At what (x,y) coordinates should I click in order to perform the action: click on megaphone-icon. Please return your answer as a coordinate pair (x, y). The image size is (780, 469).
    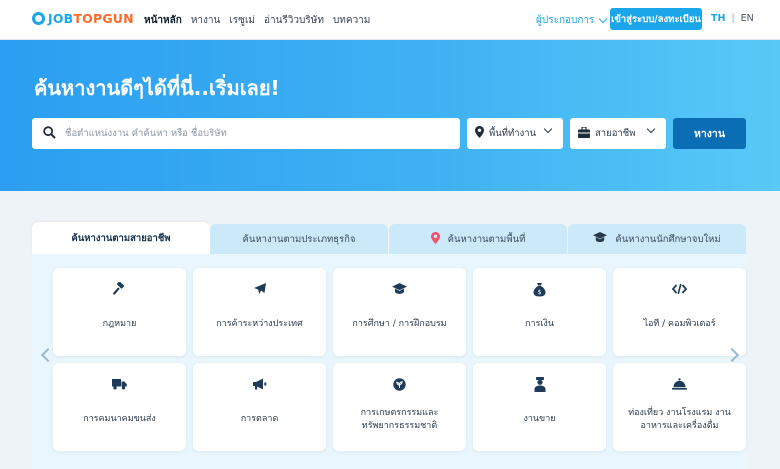
    Looking at the image, I should click on (260, 384).